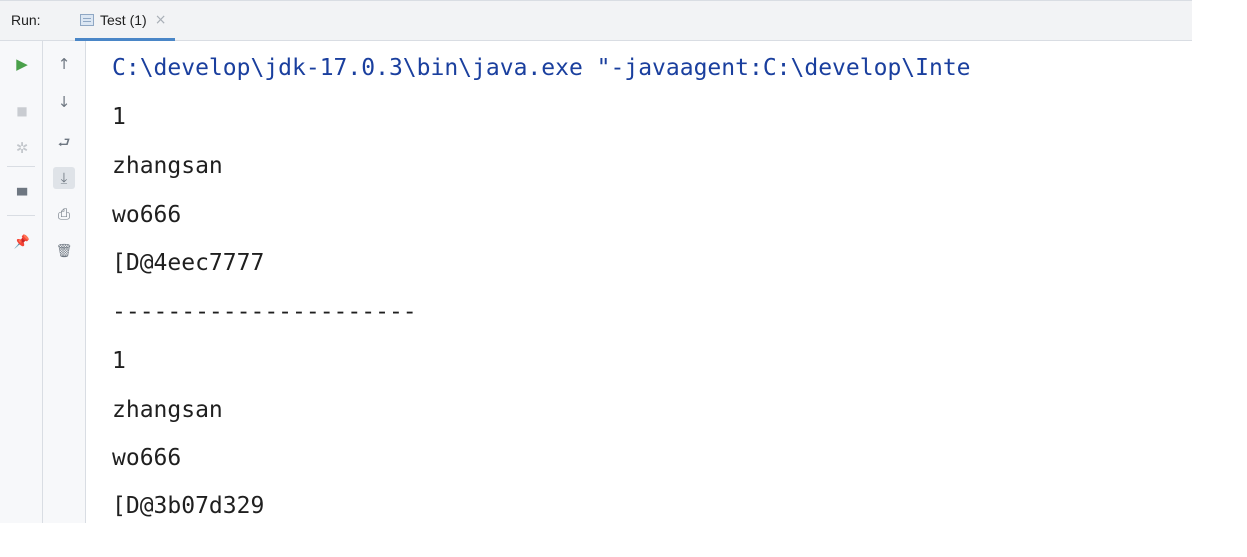 This screenshot has height=557, width=1247. What do you see at coordinates (64, 143) in the screenshot?
I see `soft-wrap-icon: ⮐` at bounding box center [64, 143].